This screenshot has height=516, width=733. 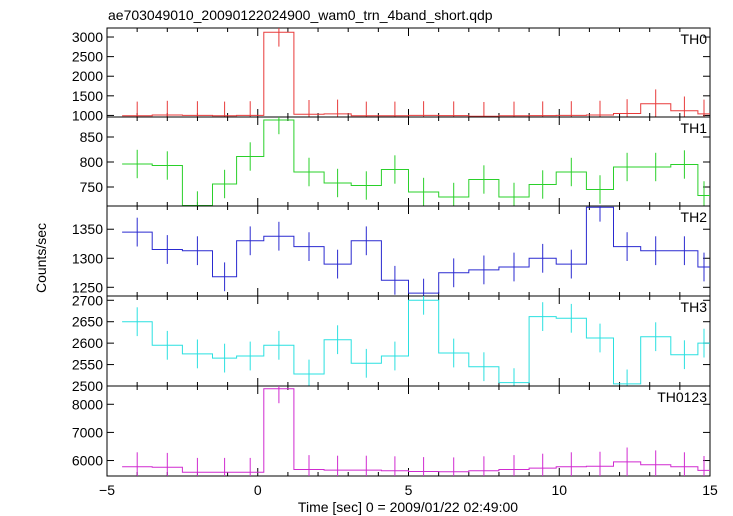 I want to click on x-axis-label: Time [sec] 0 = 2009/01/22 02:49:00, so click(x=408, y=507).